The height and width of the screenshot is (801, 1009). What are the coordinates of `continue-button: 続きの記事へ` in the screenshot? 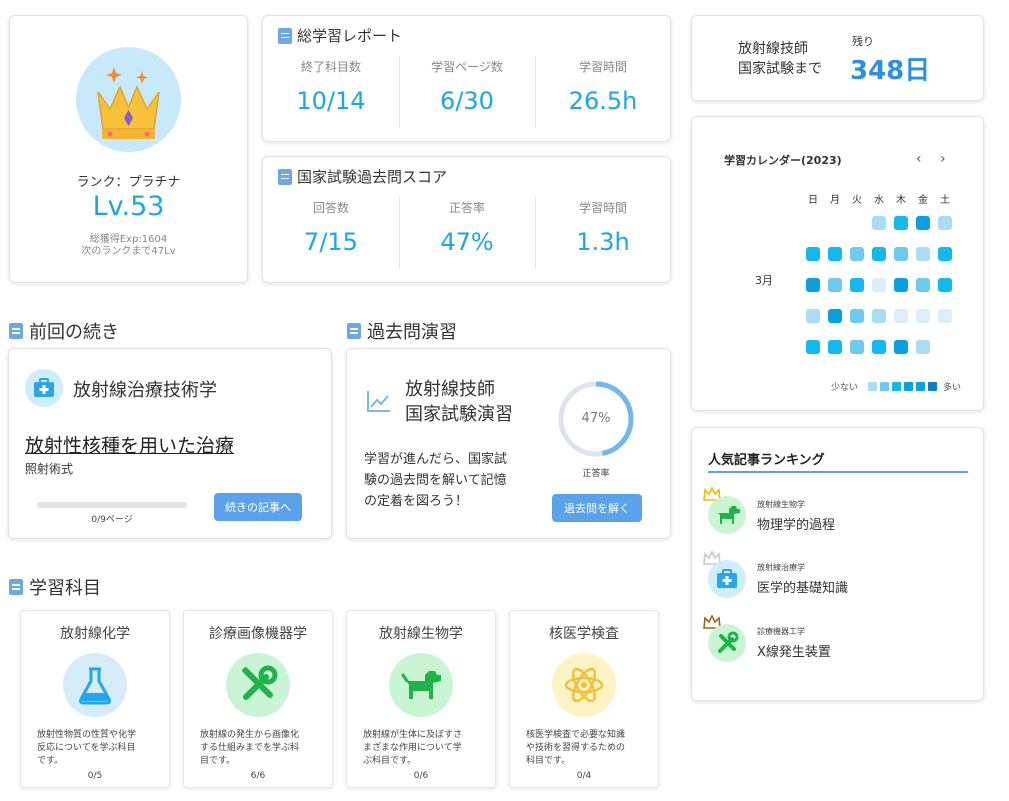 It's located at (258, 507).